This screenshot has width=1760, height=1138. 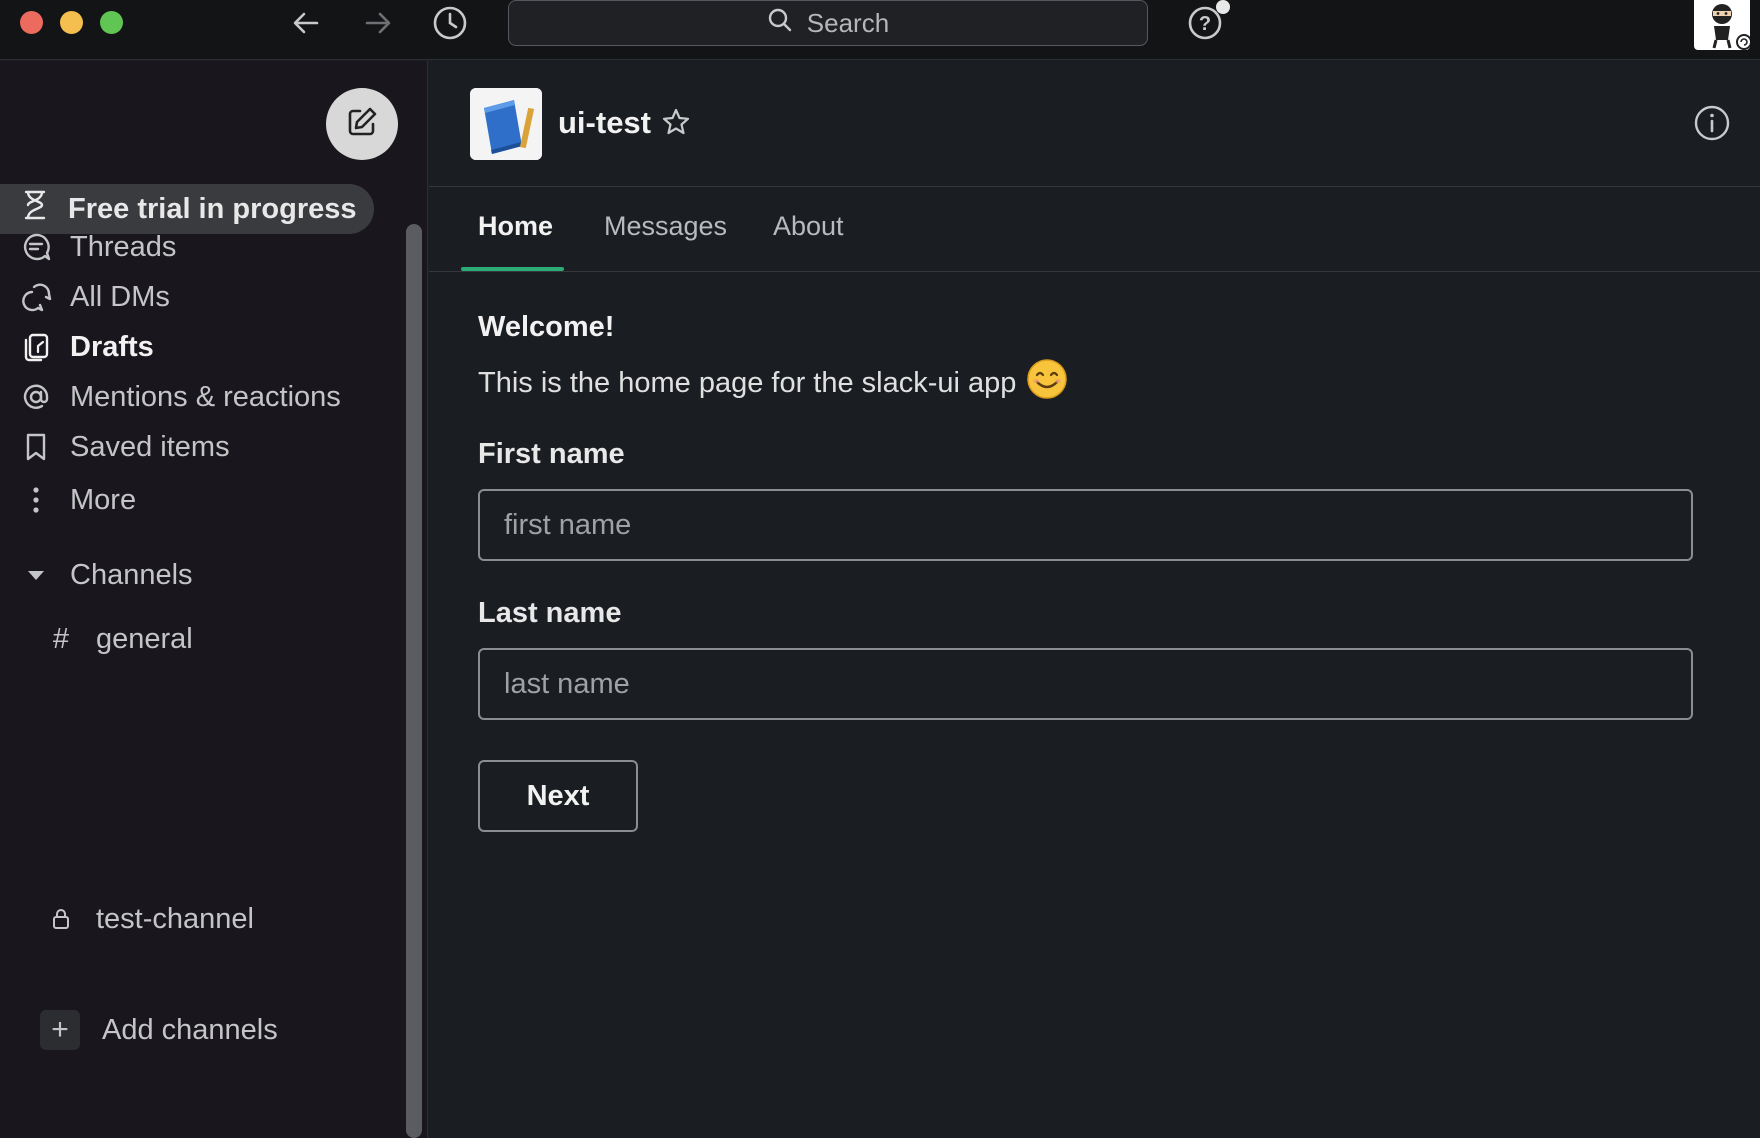 What do you see at coordinates (200, 575) in the screenshot?
I see `channels-section-toggle: Channels` at bounding box center [200, 575].